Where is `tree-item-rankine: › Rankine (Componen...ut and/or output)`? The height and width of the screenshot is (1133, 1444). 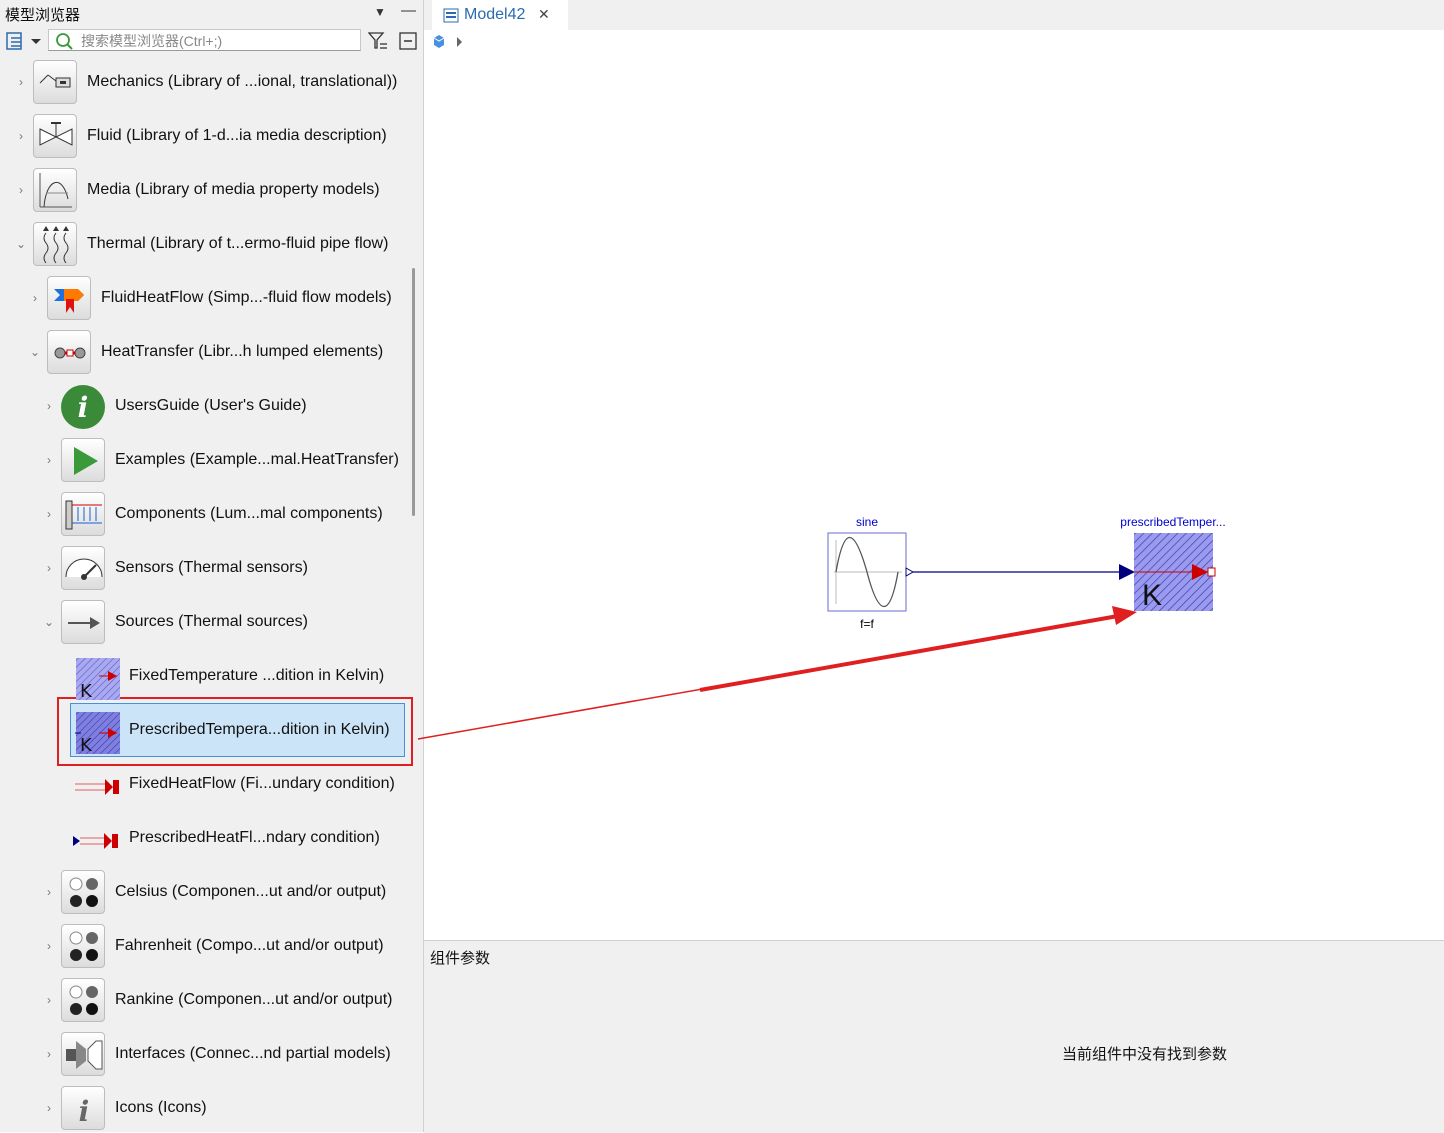
tree-item-rankine: › Rankine (Componen...ut and/or output) is located at coordinates (205, 1001).